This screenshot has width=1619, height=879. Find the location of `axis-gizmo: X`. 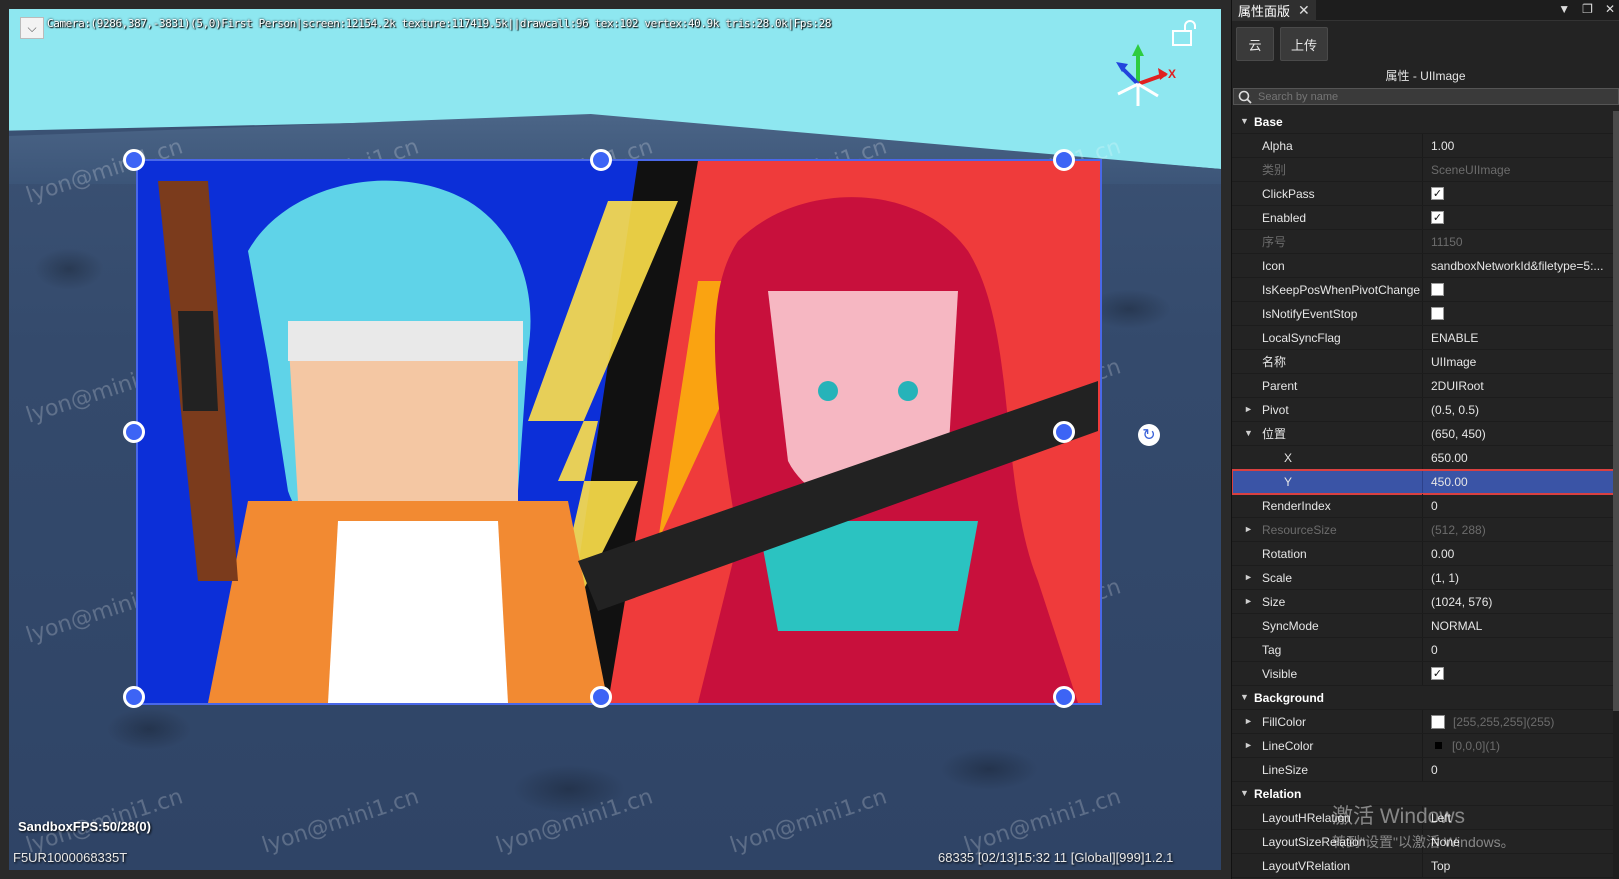

axis-gizmo: X is located at coordinates (1142, 79).